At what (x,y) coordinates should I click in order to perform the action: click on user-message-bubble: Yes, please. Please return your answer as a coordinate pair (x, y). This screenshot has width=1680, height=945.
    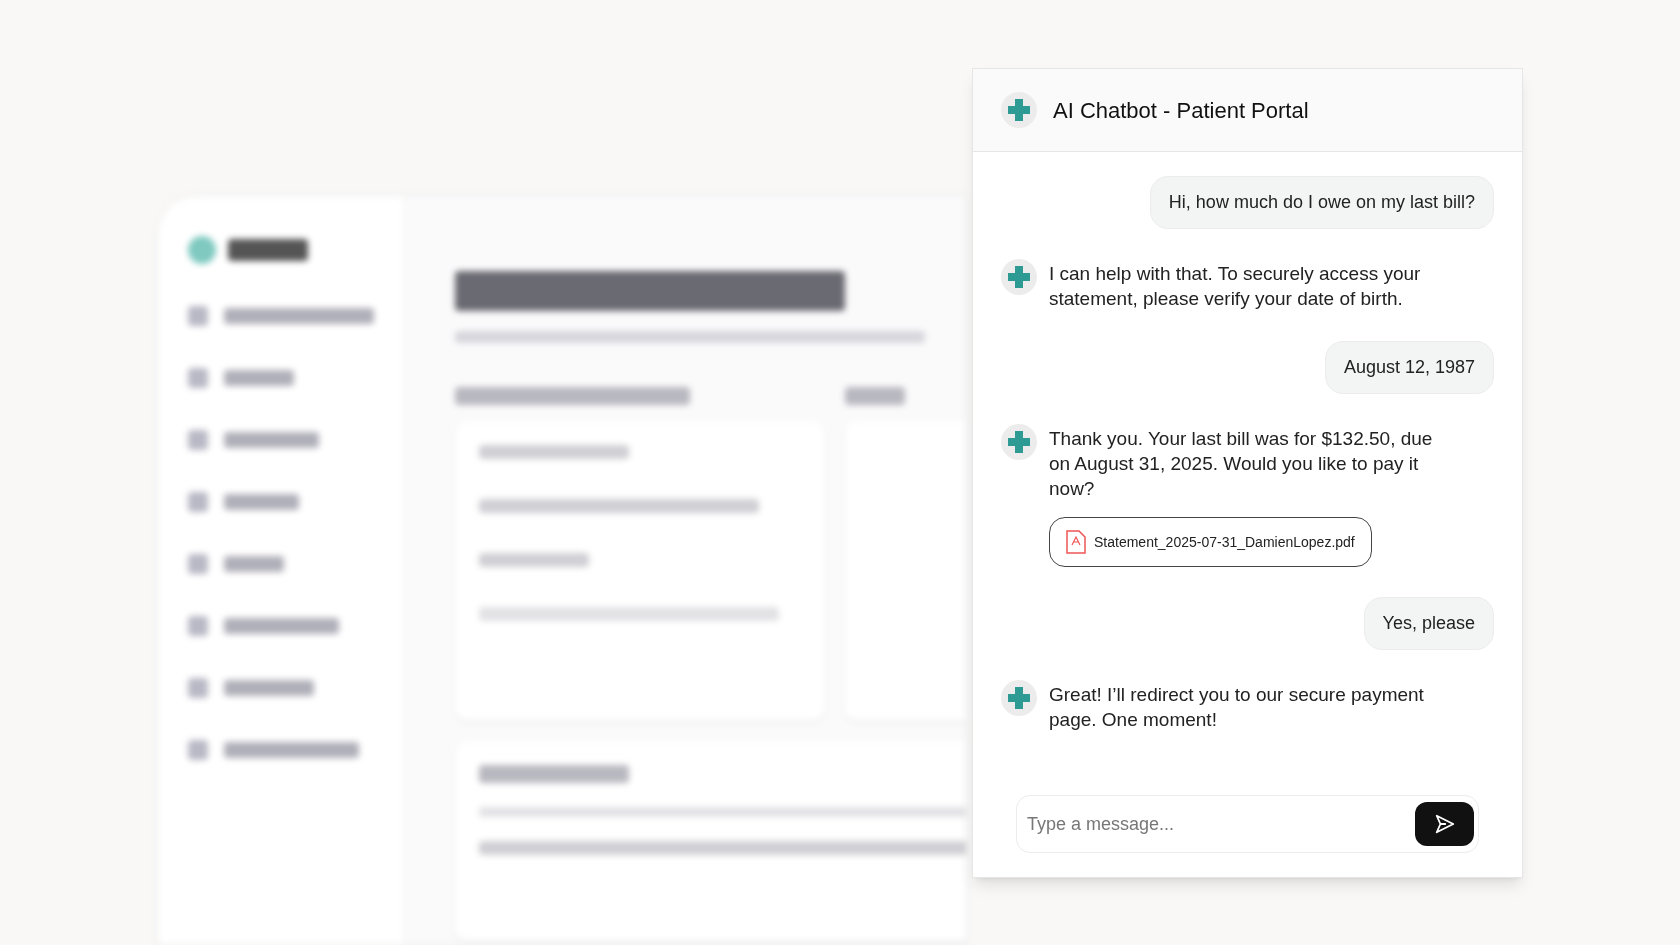
    Looking at the image, I should click on (1428, 623).